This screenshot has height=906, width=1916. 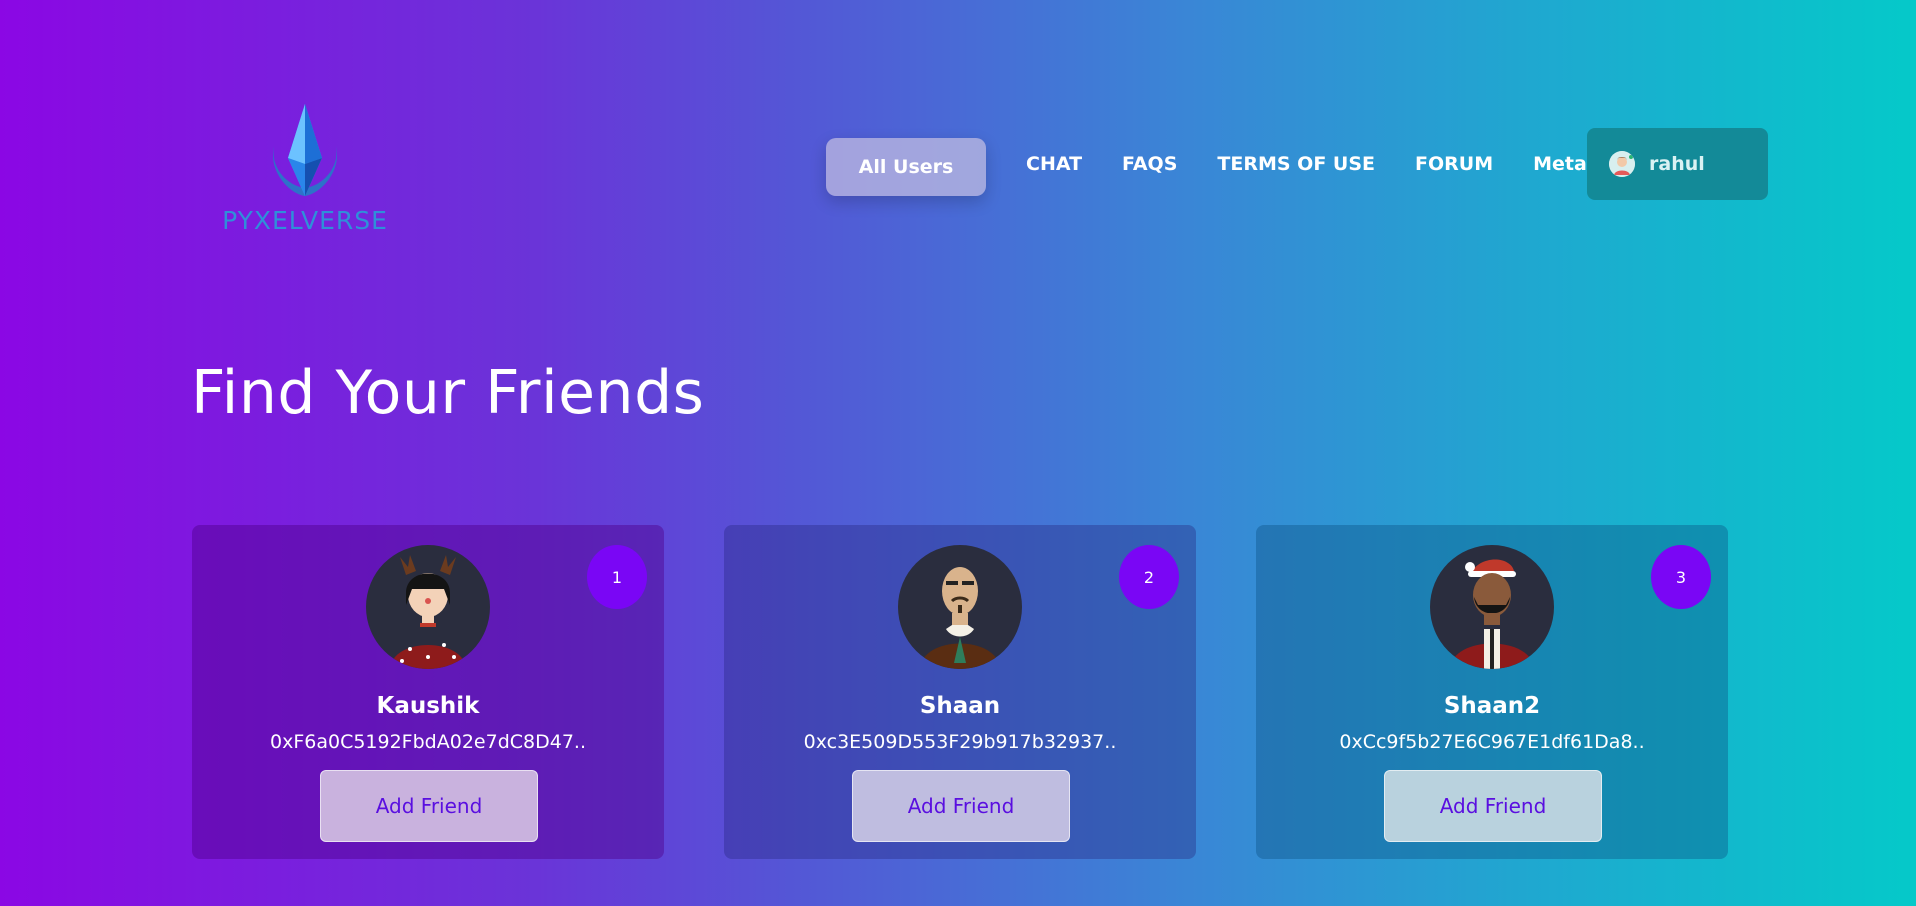 I want to click on user-name: rahul, so click(x=1677, y=164).